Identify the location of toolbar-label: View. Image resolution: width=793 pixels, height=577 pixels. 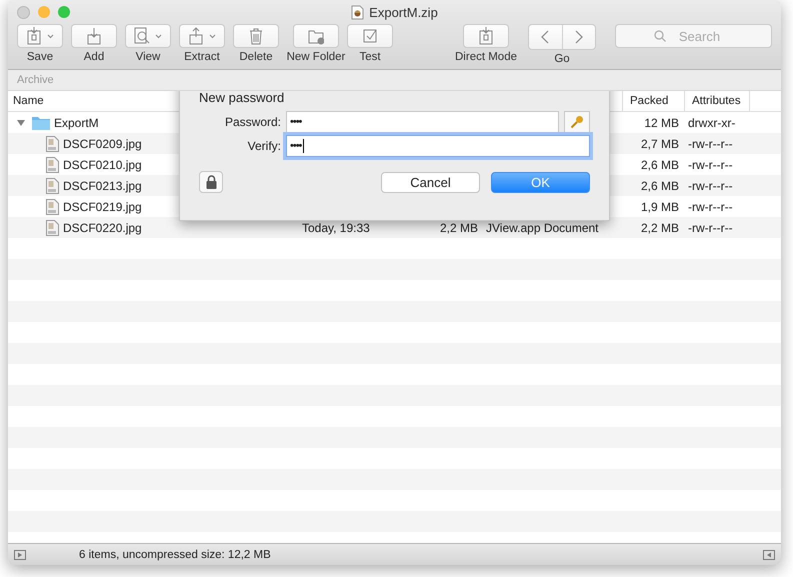
(148, 57).